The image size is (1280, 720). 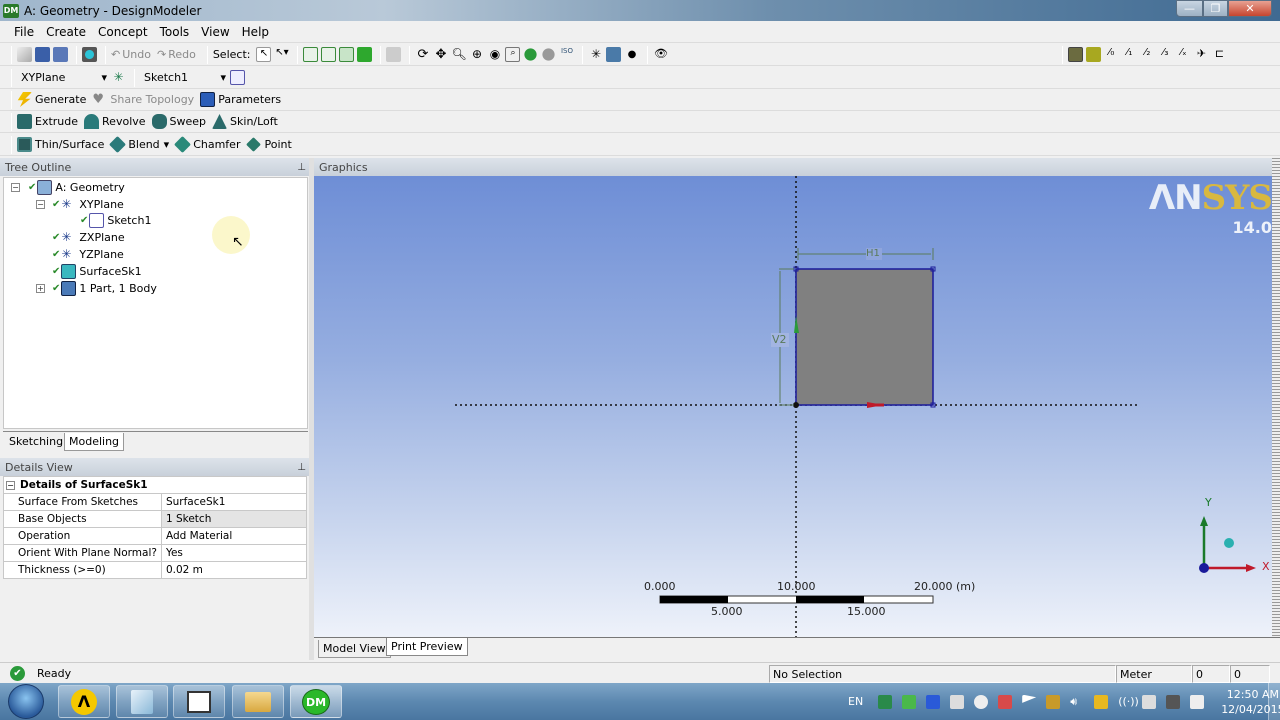 I want to click on look-at-icon: 👁︎, so click(x=660, y=54).